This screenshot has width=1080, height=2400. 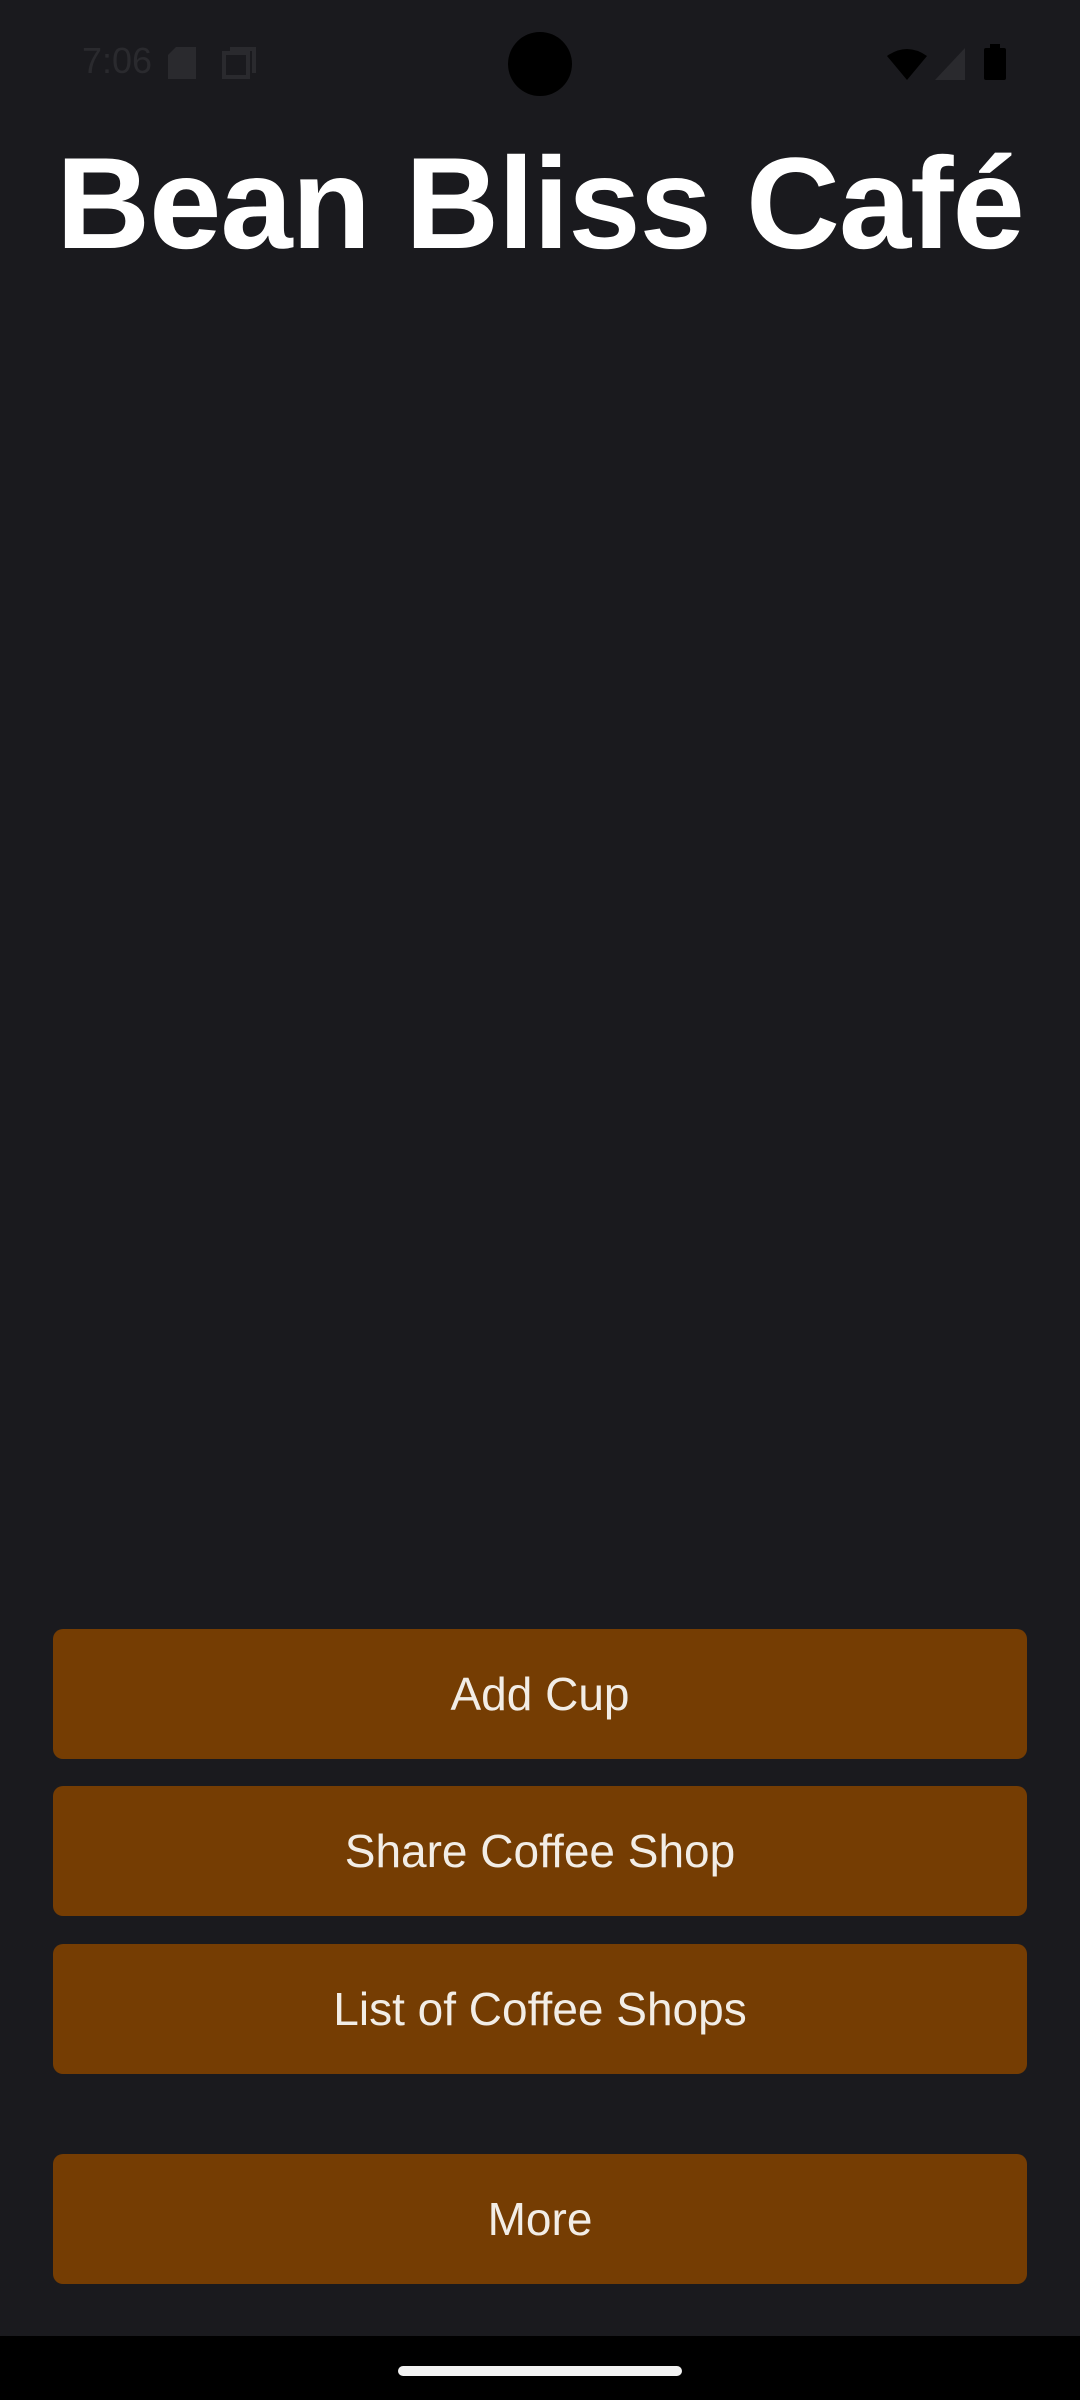 I want to click on more-button: More, so click(x=540, y=2219).